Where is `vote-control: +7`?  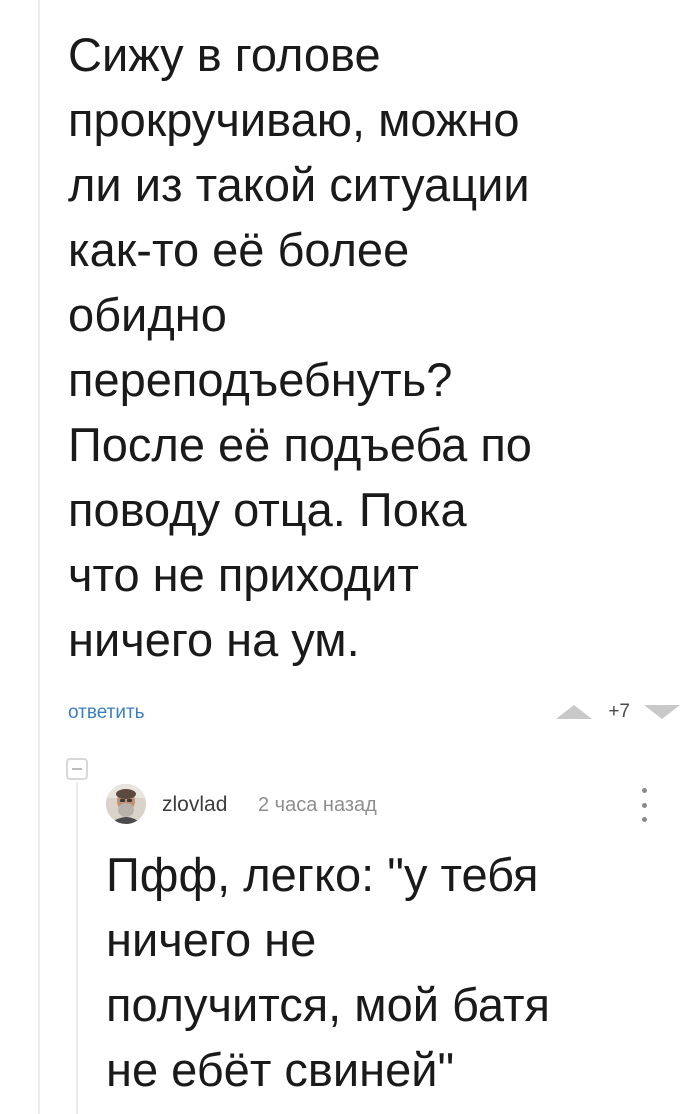
vote-control: +7 is located at coordinates (618, 712).